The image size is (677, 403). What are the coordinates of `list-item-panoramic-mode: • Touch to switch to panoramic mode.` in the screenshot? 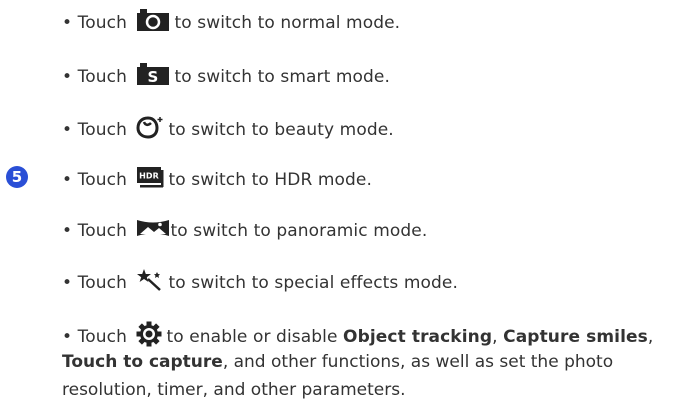 It's located at (244, 231).